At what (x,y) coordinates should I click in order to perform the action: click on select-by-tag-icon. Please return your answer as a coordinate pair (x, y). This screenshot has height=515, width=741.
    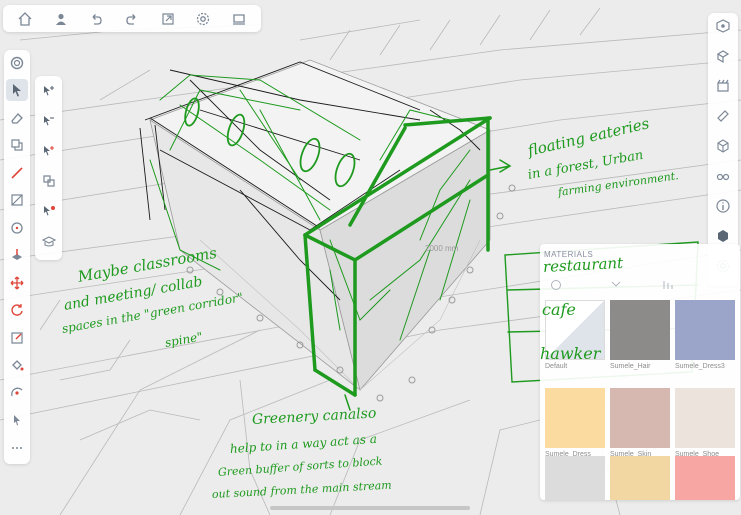
    Looking at the image, I should click on (49, 241).